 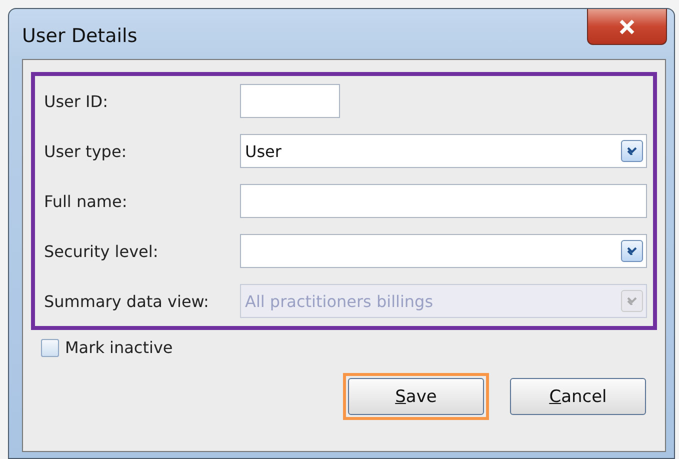 I want to click on field-label: User ID:, so click(x=76, y=101).